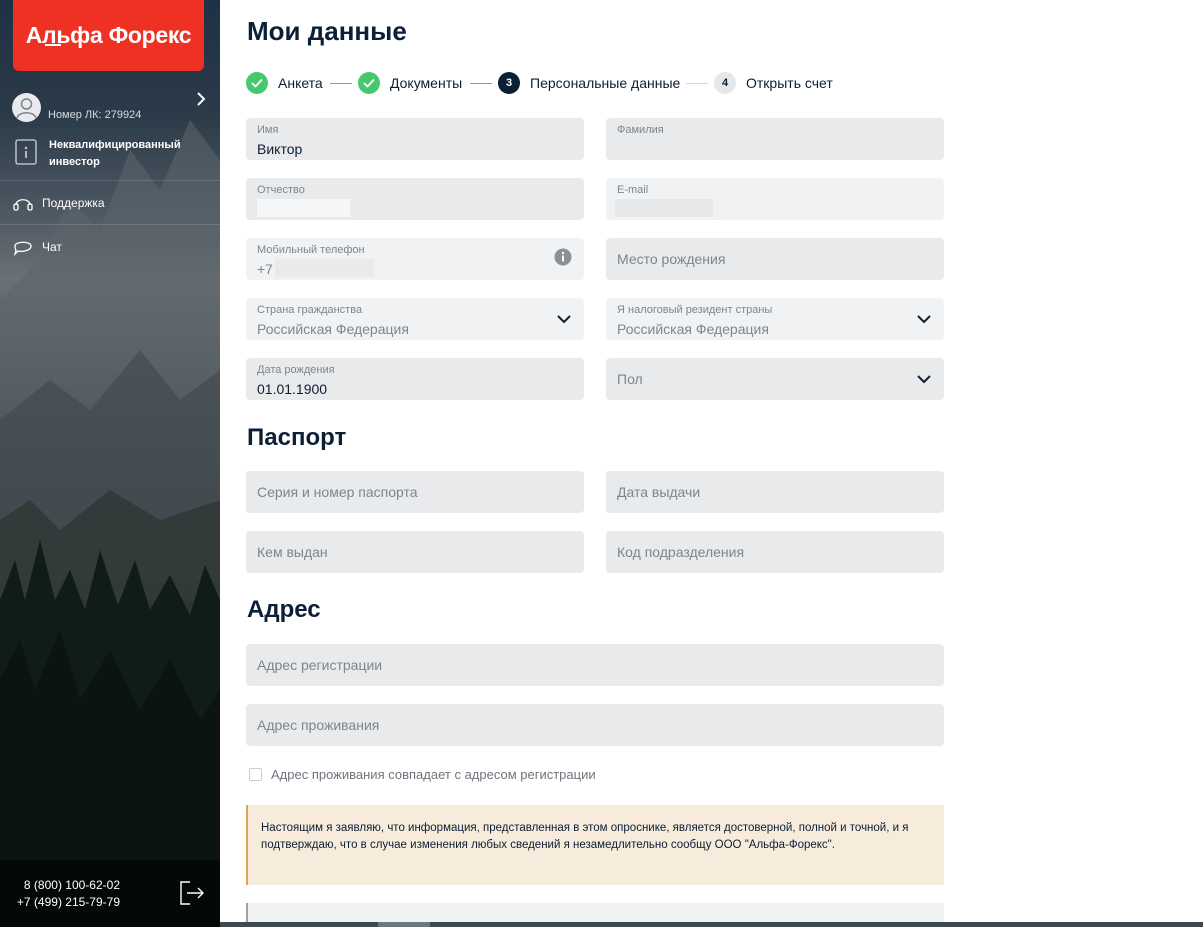 Image resolution: width=1203 pixels, height=927 pixels. I want to click on step-number: 3, so click(509, 83).